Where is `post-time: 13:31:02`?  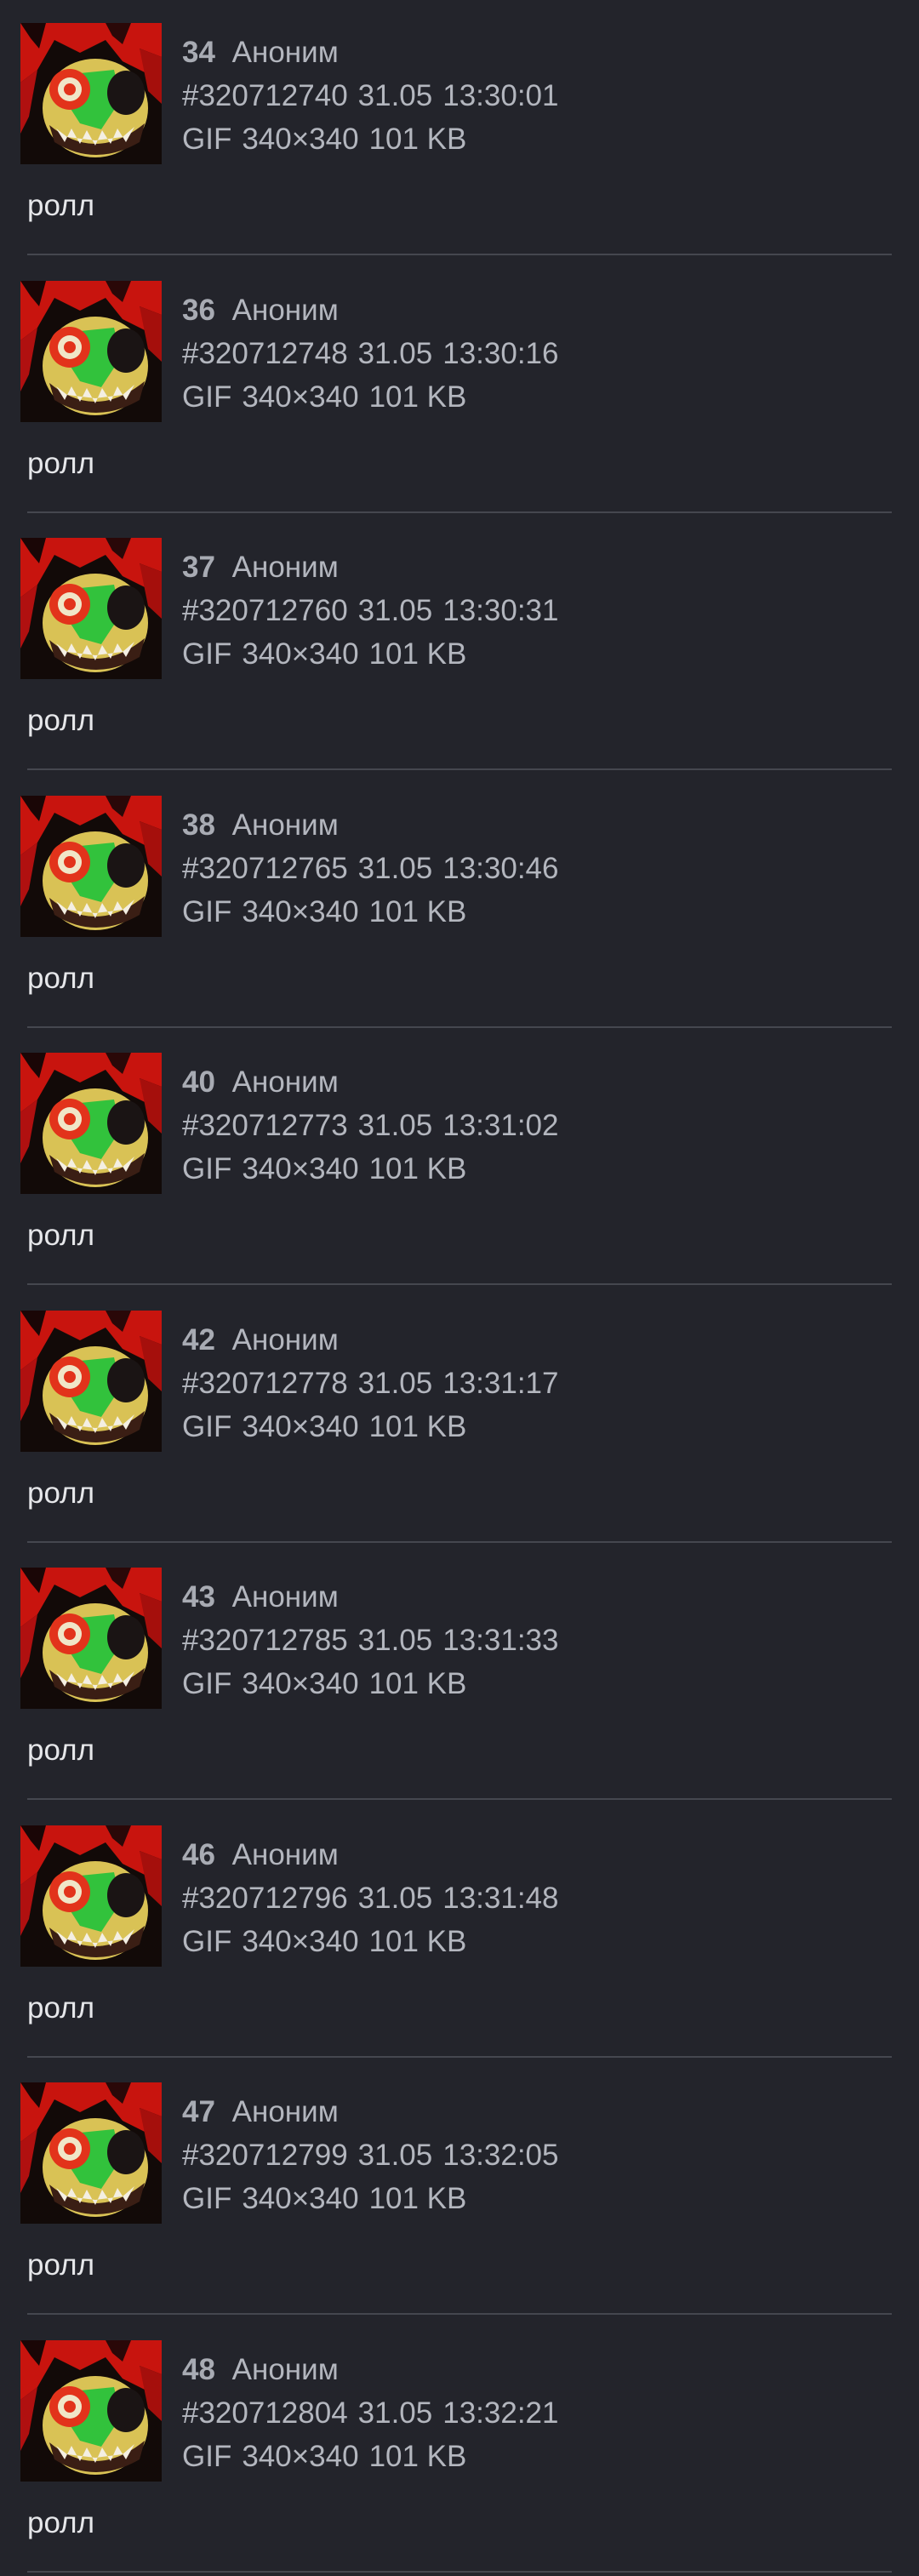 post-time: 13:31:02 is located at coordinates (500, 1125).